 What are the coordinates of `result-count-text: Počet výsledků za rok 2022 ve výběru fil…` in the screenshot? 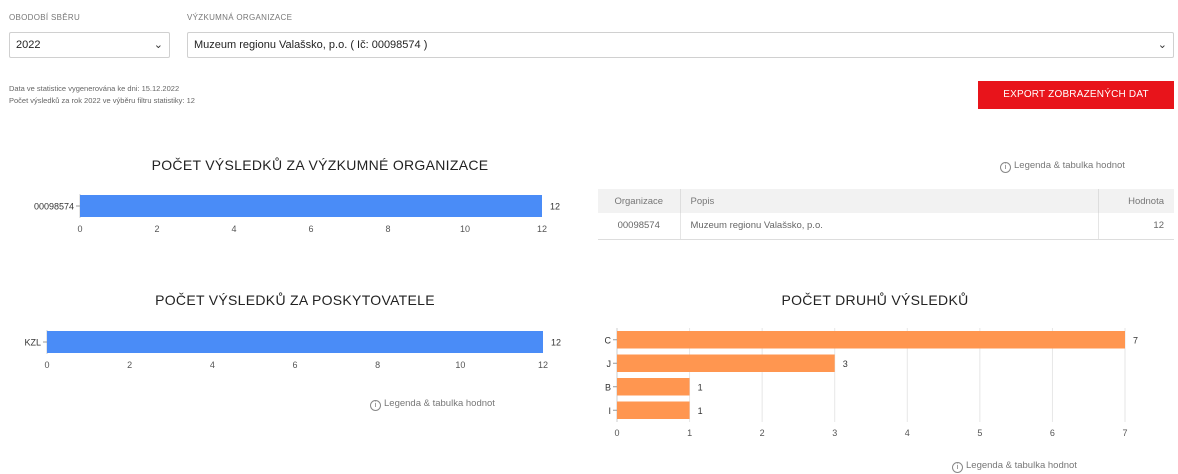 It's located at (102, 100).